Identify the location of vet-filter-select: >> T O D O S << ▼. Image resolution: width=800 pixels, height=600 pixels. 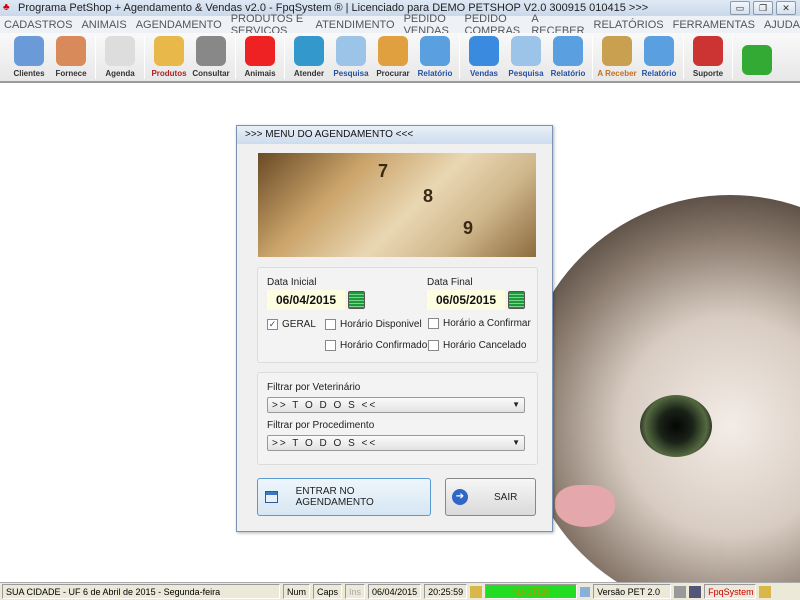
(396, 405).